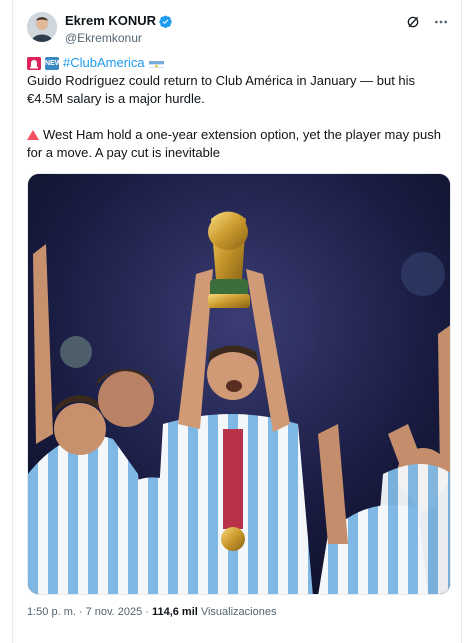 This screenshot has height=643, width=474. Describe the element at coordinates (238, 612) in the screenshot. I see `views-label: Visualizaciones` at that location.